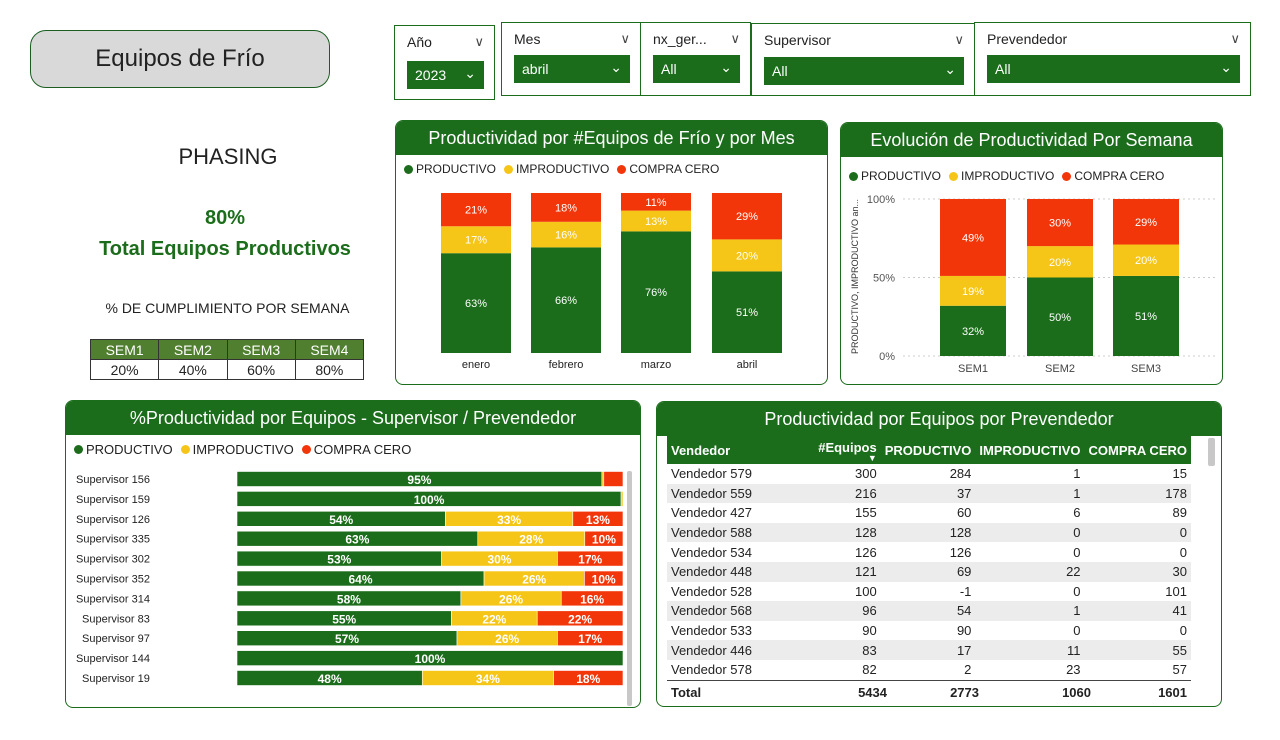 This screenshot has width=1280, height=740. What do you see at coordinates (193, 349) in the screenshot?
I see `week-header: SEM2` at bounding box center [193, 349].